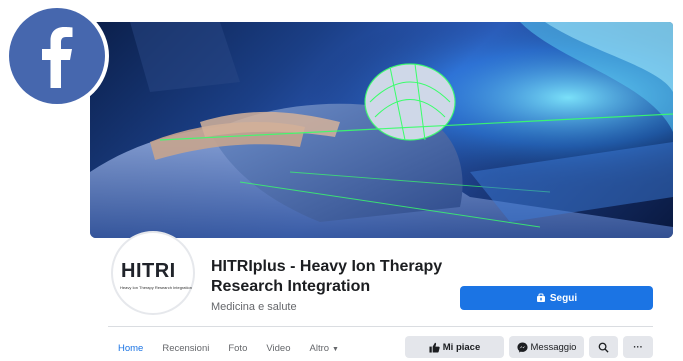 This screenshot has height=361, width=683. I want to click on search-button, so click(603, 347).